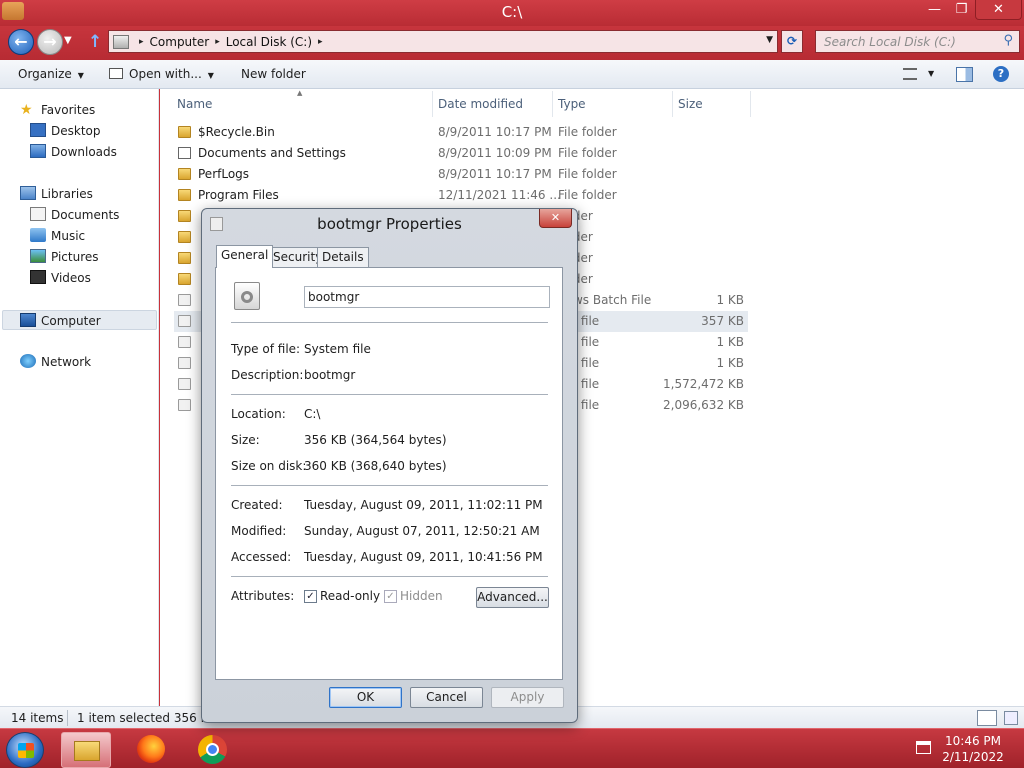 This screenshot has height=768, width=1024. Describe the element at coordinates (266, 349) in the screenshot. I see `type-of-file-label: Type of file:` at that location.